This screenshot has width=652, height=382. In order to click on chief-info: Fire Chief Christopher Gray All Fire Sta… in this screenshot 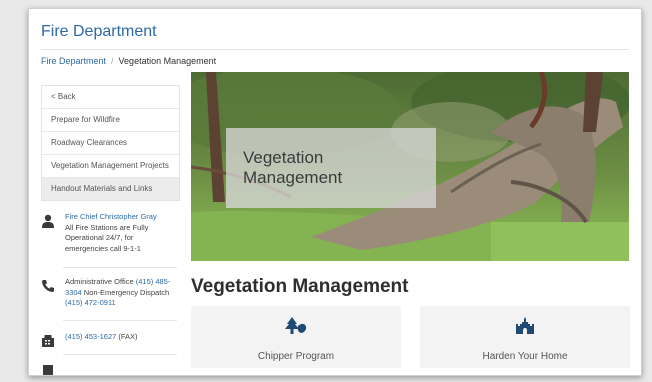, I will do `click(118, 233)`.